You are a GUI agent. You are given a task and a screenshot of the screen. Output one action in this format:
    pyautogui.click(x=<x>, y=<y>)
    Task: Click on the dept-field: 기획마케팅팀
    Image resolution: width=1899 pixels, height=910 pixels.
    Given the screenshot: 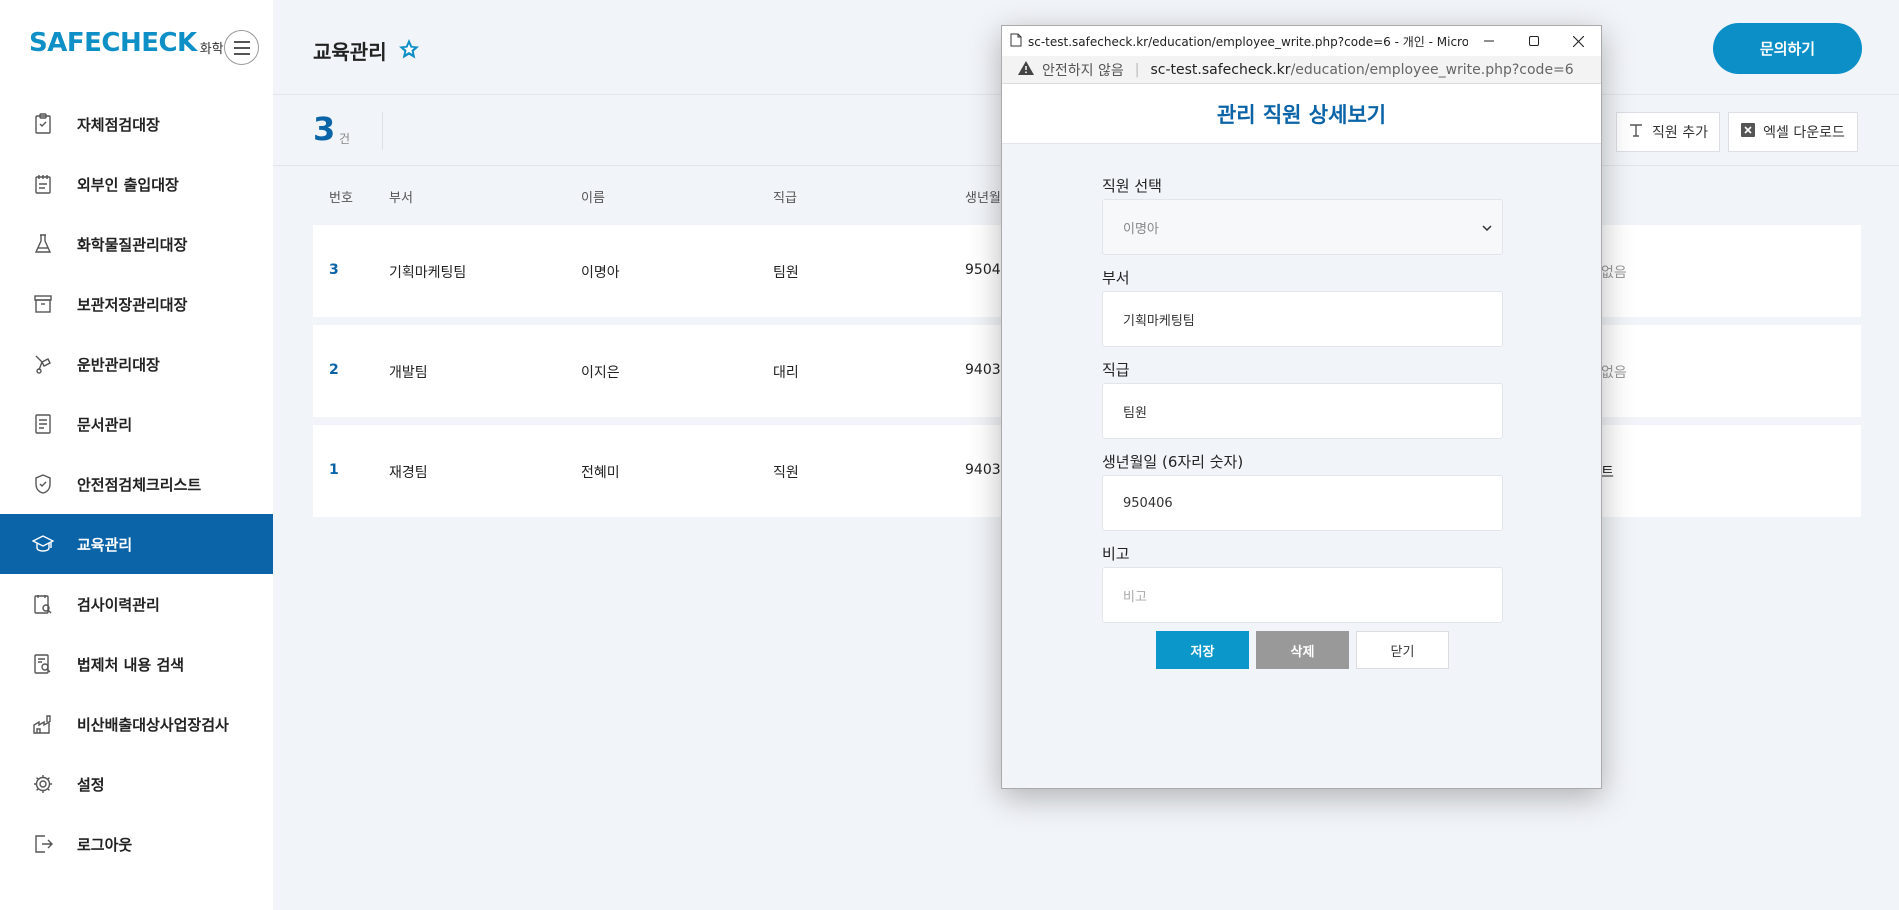 What is the action you would take?
    pyautogui.click(x=1302, y=319)
    